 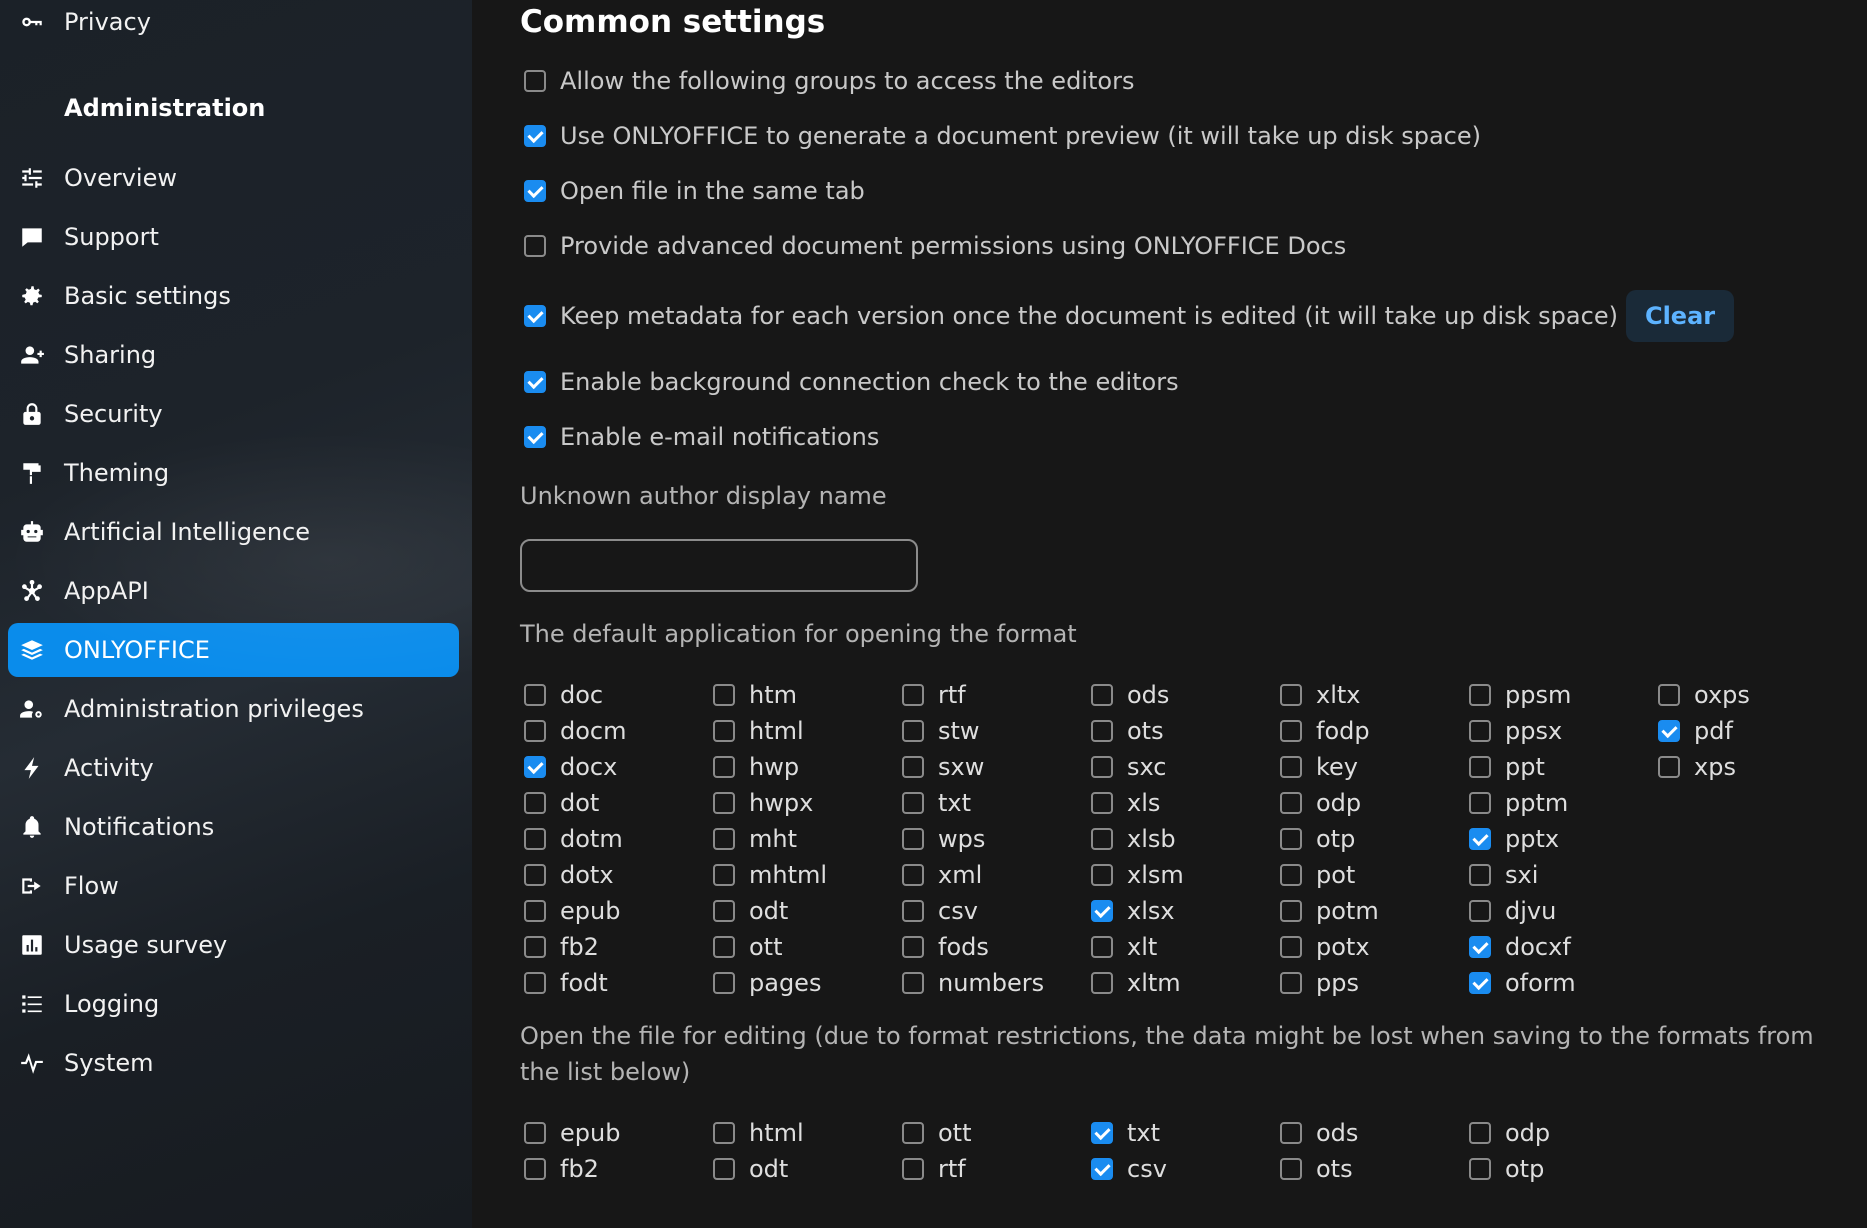 I want to click on format-checkbox-item: pptm, so click(x=1518, y=803).